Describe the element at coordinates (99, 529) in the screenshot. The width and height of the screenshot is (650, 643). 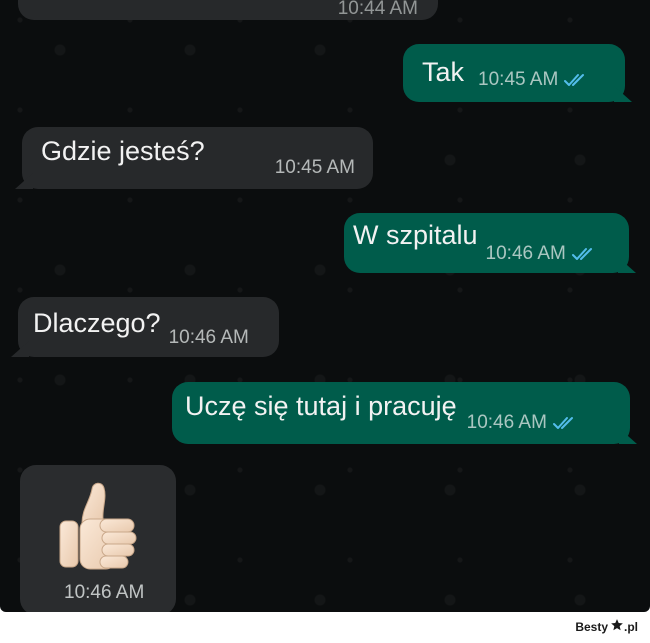
I see `thumbs-up-icon` at that location.